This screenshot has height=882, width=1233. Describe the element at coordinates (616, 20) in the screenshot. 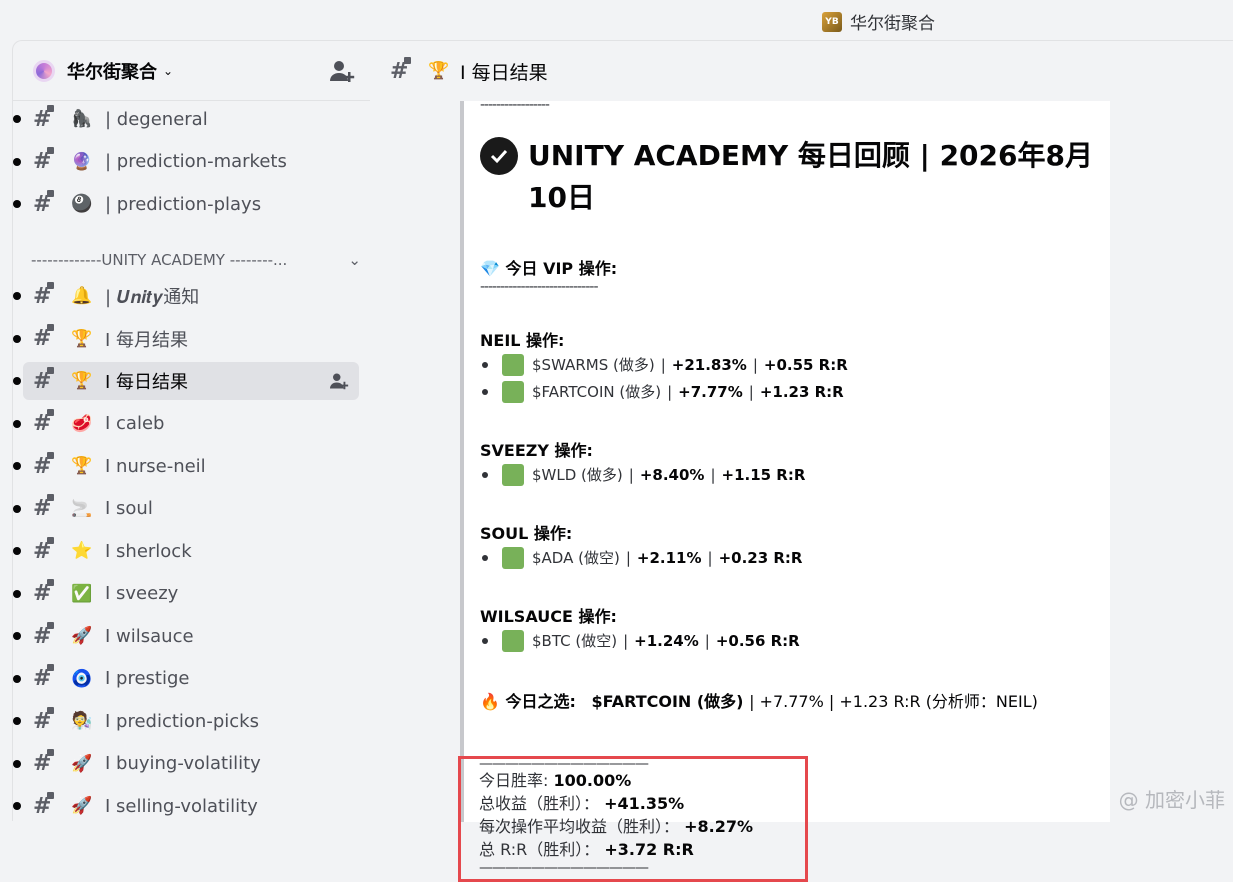

I see `title-bar: YB 华尔街聚合` at that location.